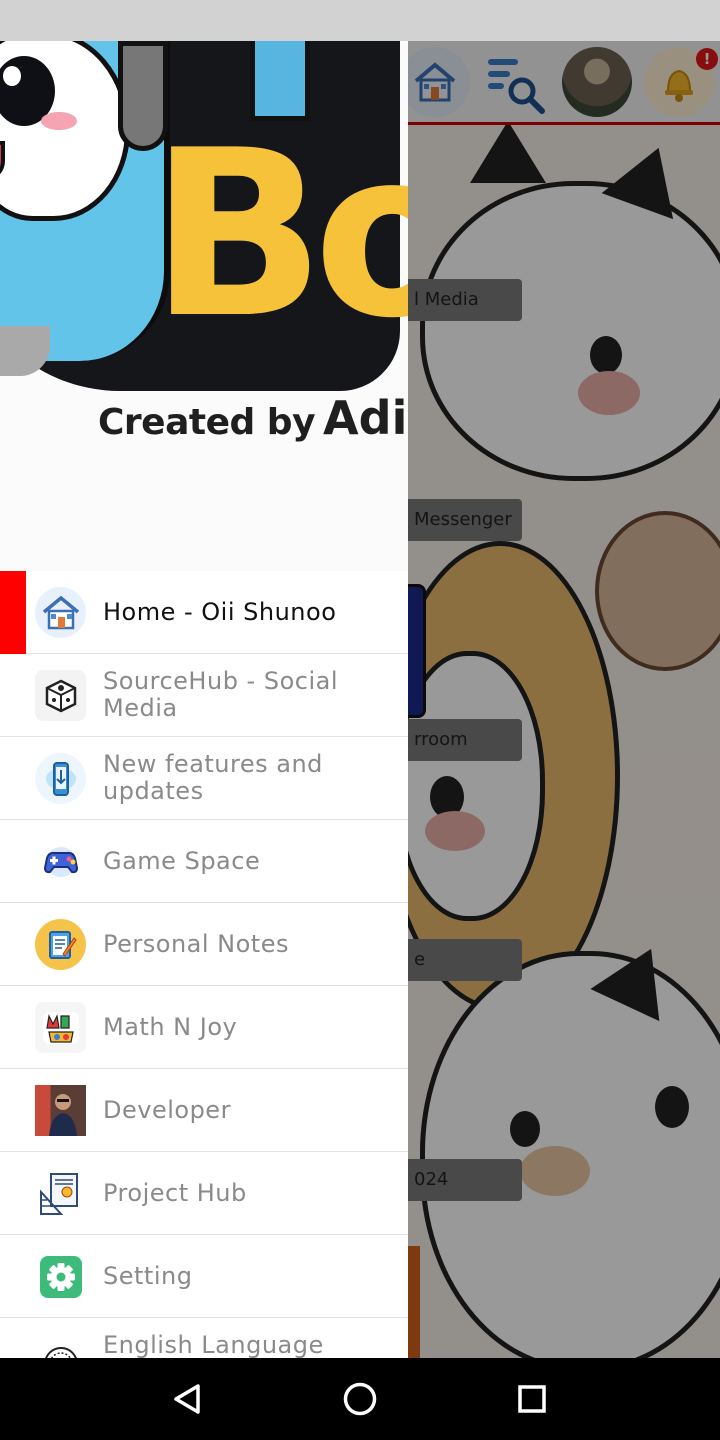 Image resolution: width=720 pixels, height=1440 pixels. I want to click on menu-item-project-hub: Project Hub, so click(204, 1193).